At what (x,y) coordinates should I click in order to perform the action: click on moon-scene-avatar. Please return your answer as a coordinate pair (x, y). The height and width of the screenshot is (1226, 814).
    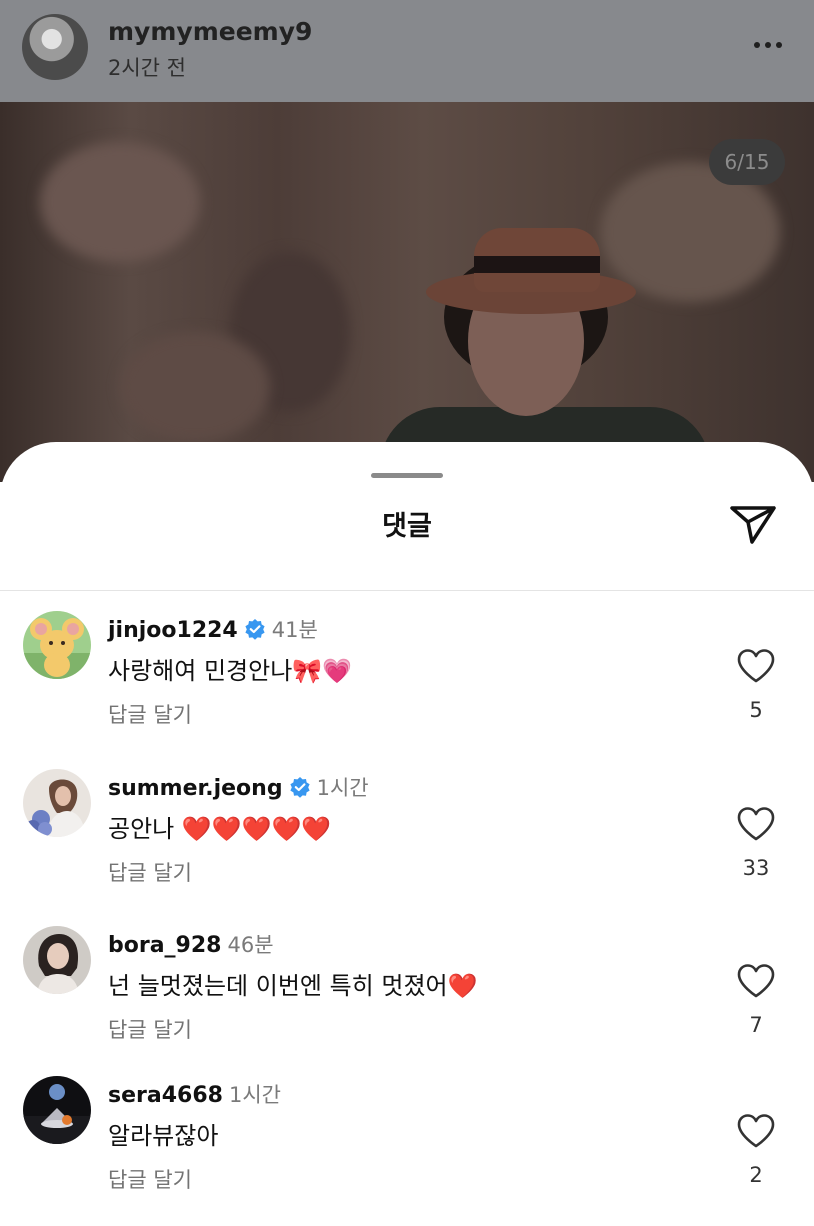
    Looking at the image, I should click on (57, 1110).